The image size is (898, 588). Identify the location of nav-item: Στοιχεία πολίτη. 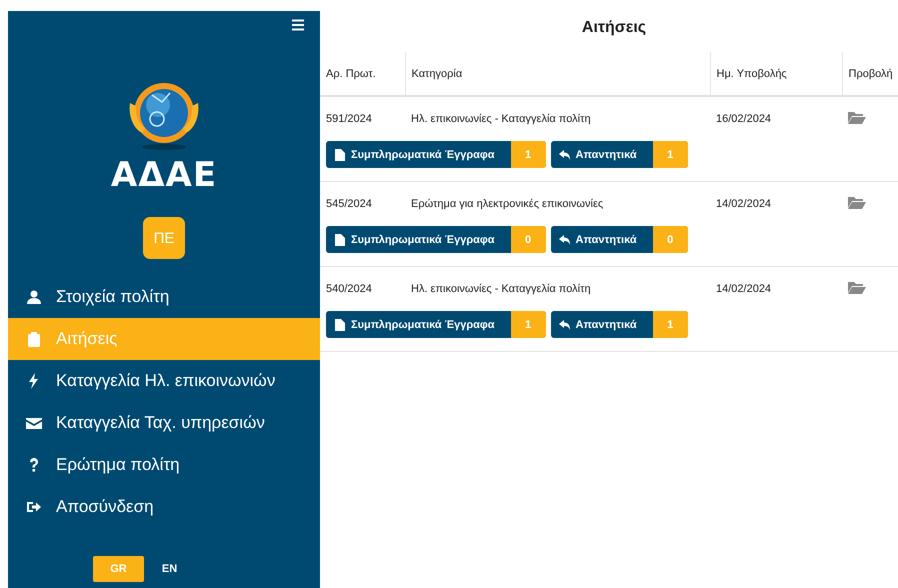
(164, 297).